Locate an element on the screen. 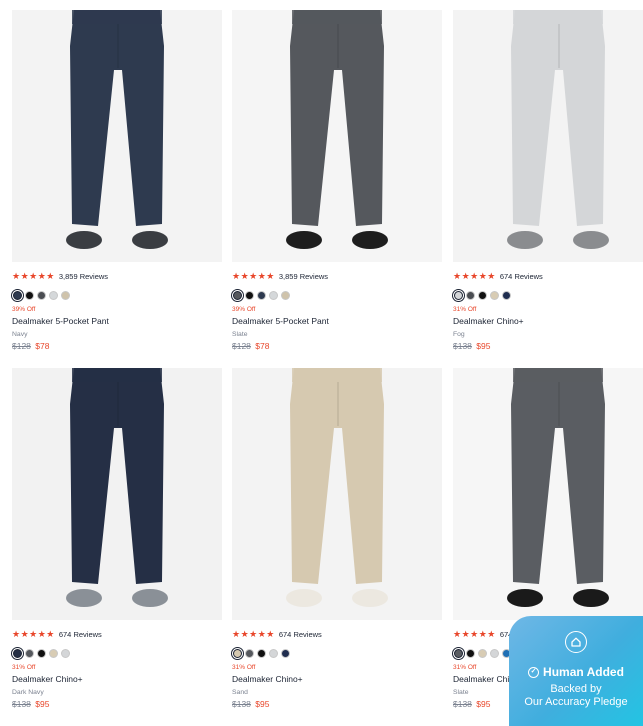 The image size is (643, 726). badge-heading: ✓ Human Added is located at coordinates (576, 672).